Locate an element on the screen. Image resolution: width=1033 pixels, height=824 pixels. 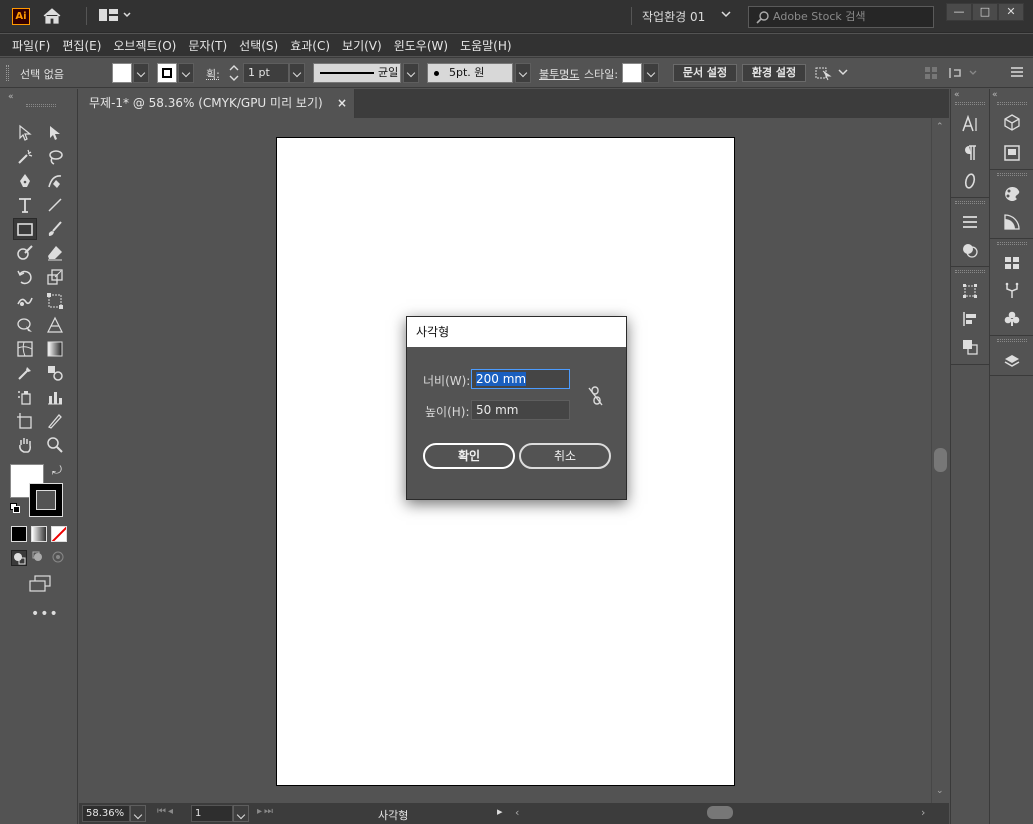
stroke-color-box is located at coordinates (46, 500).